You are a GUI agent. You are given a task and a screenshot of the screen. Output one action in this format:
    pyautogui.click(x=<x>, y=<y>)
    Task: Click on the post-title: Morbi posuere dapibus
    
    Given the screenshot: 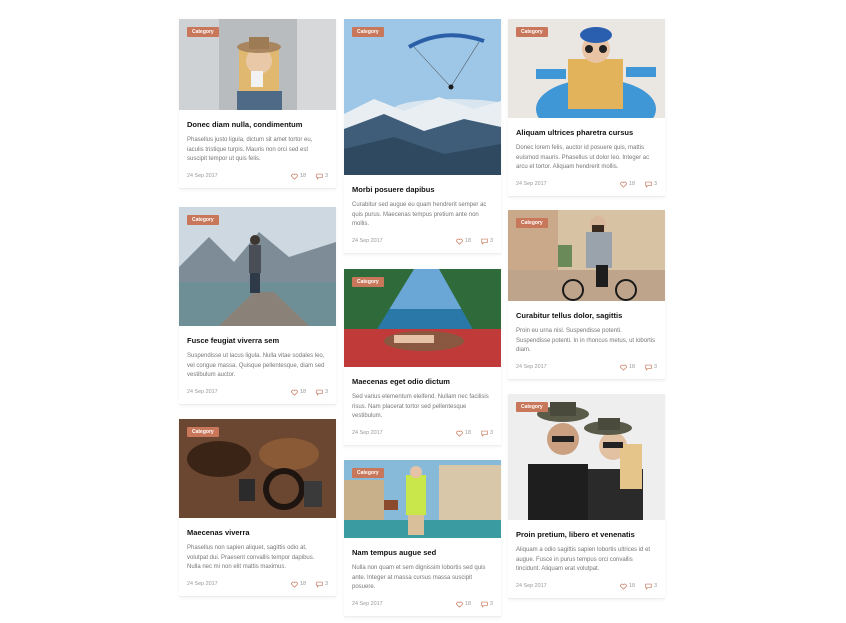 What is the action you would take?
    pyautogui.click(x=422, y=190)
    